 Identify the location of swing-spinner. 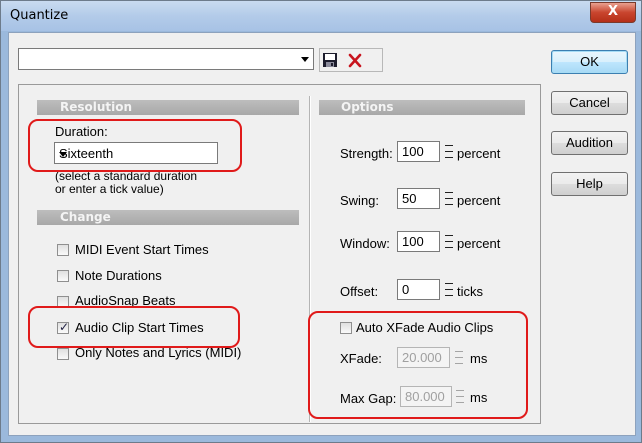
(449, 198).